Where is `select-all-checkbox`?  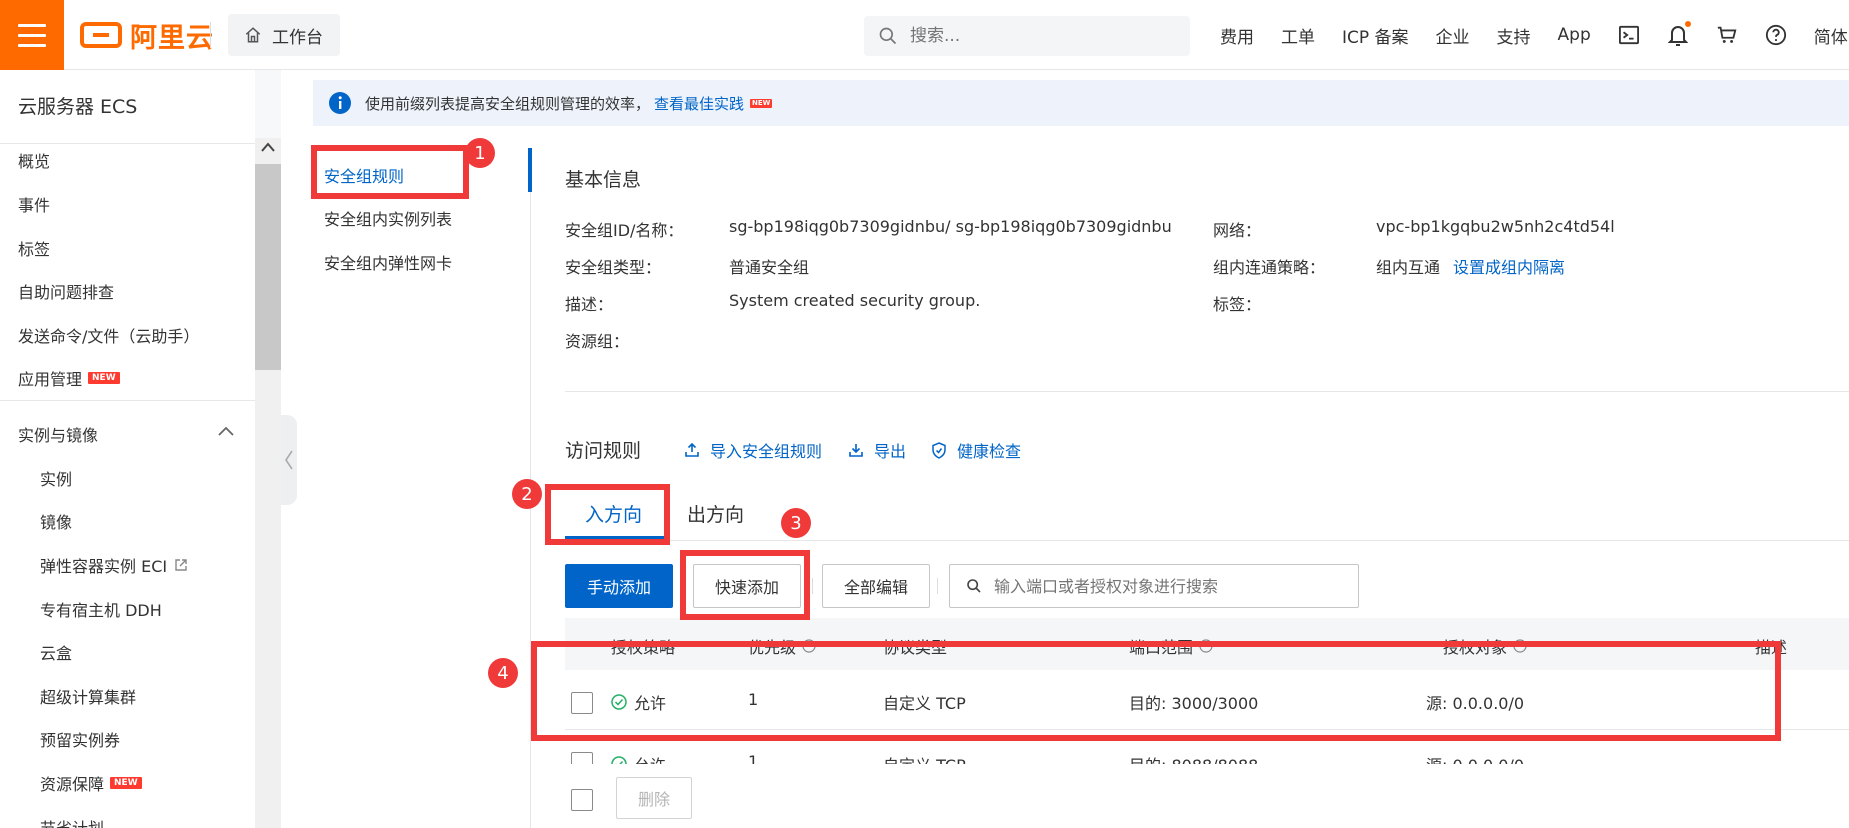 select-all-checkbox is located at coordinates (582, 800).